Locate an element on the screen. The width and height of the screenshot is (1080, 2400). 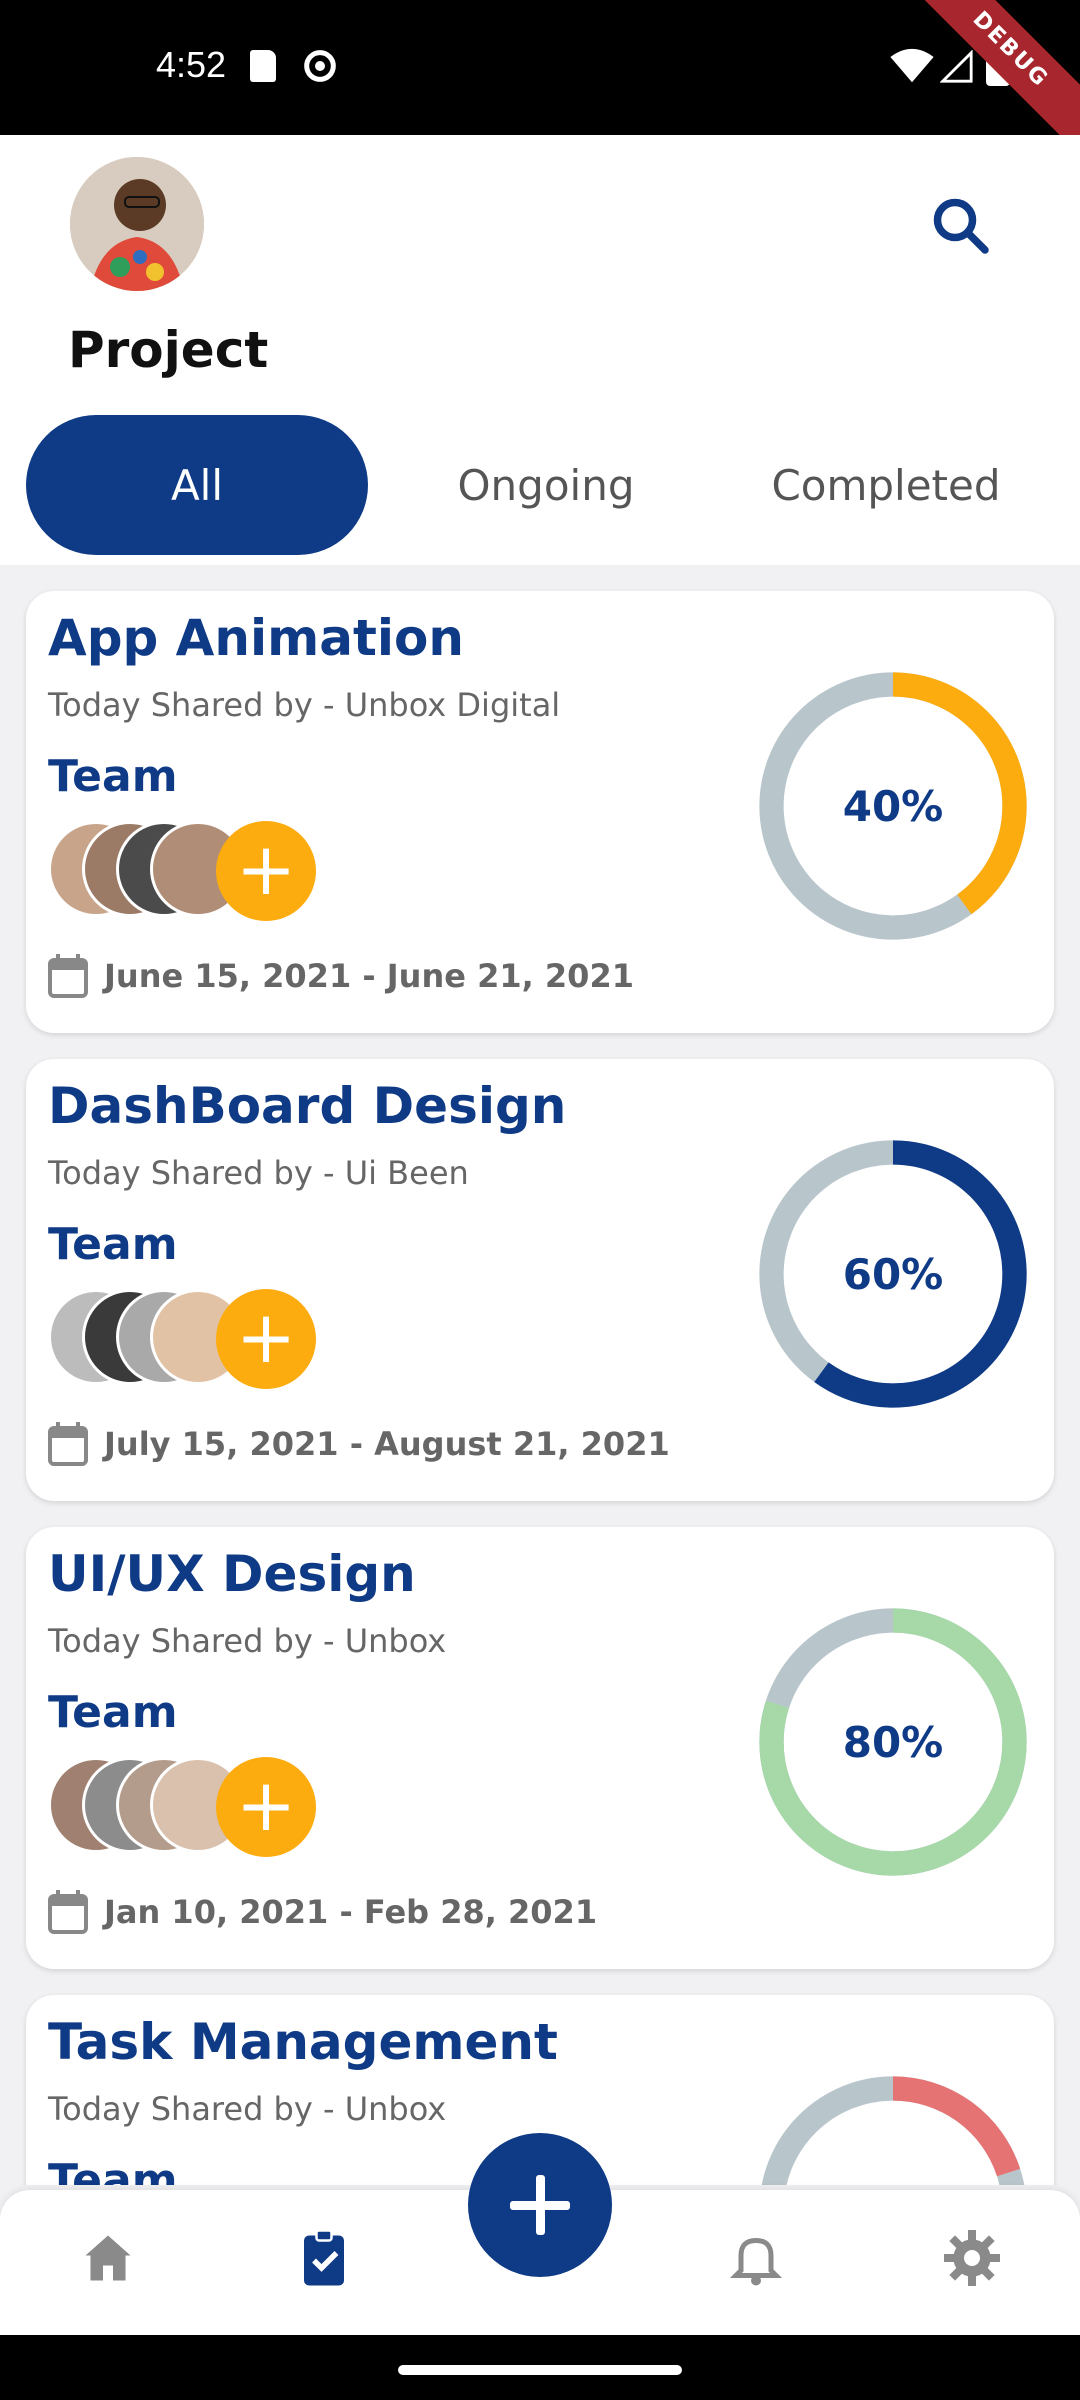
status-bar: 4:52 DEBUG is located at coordinates (540, 67).